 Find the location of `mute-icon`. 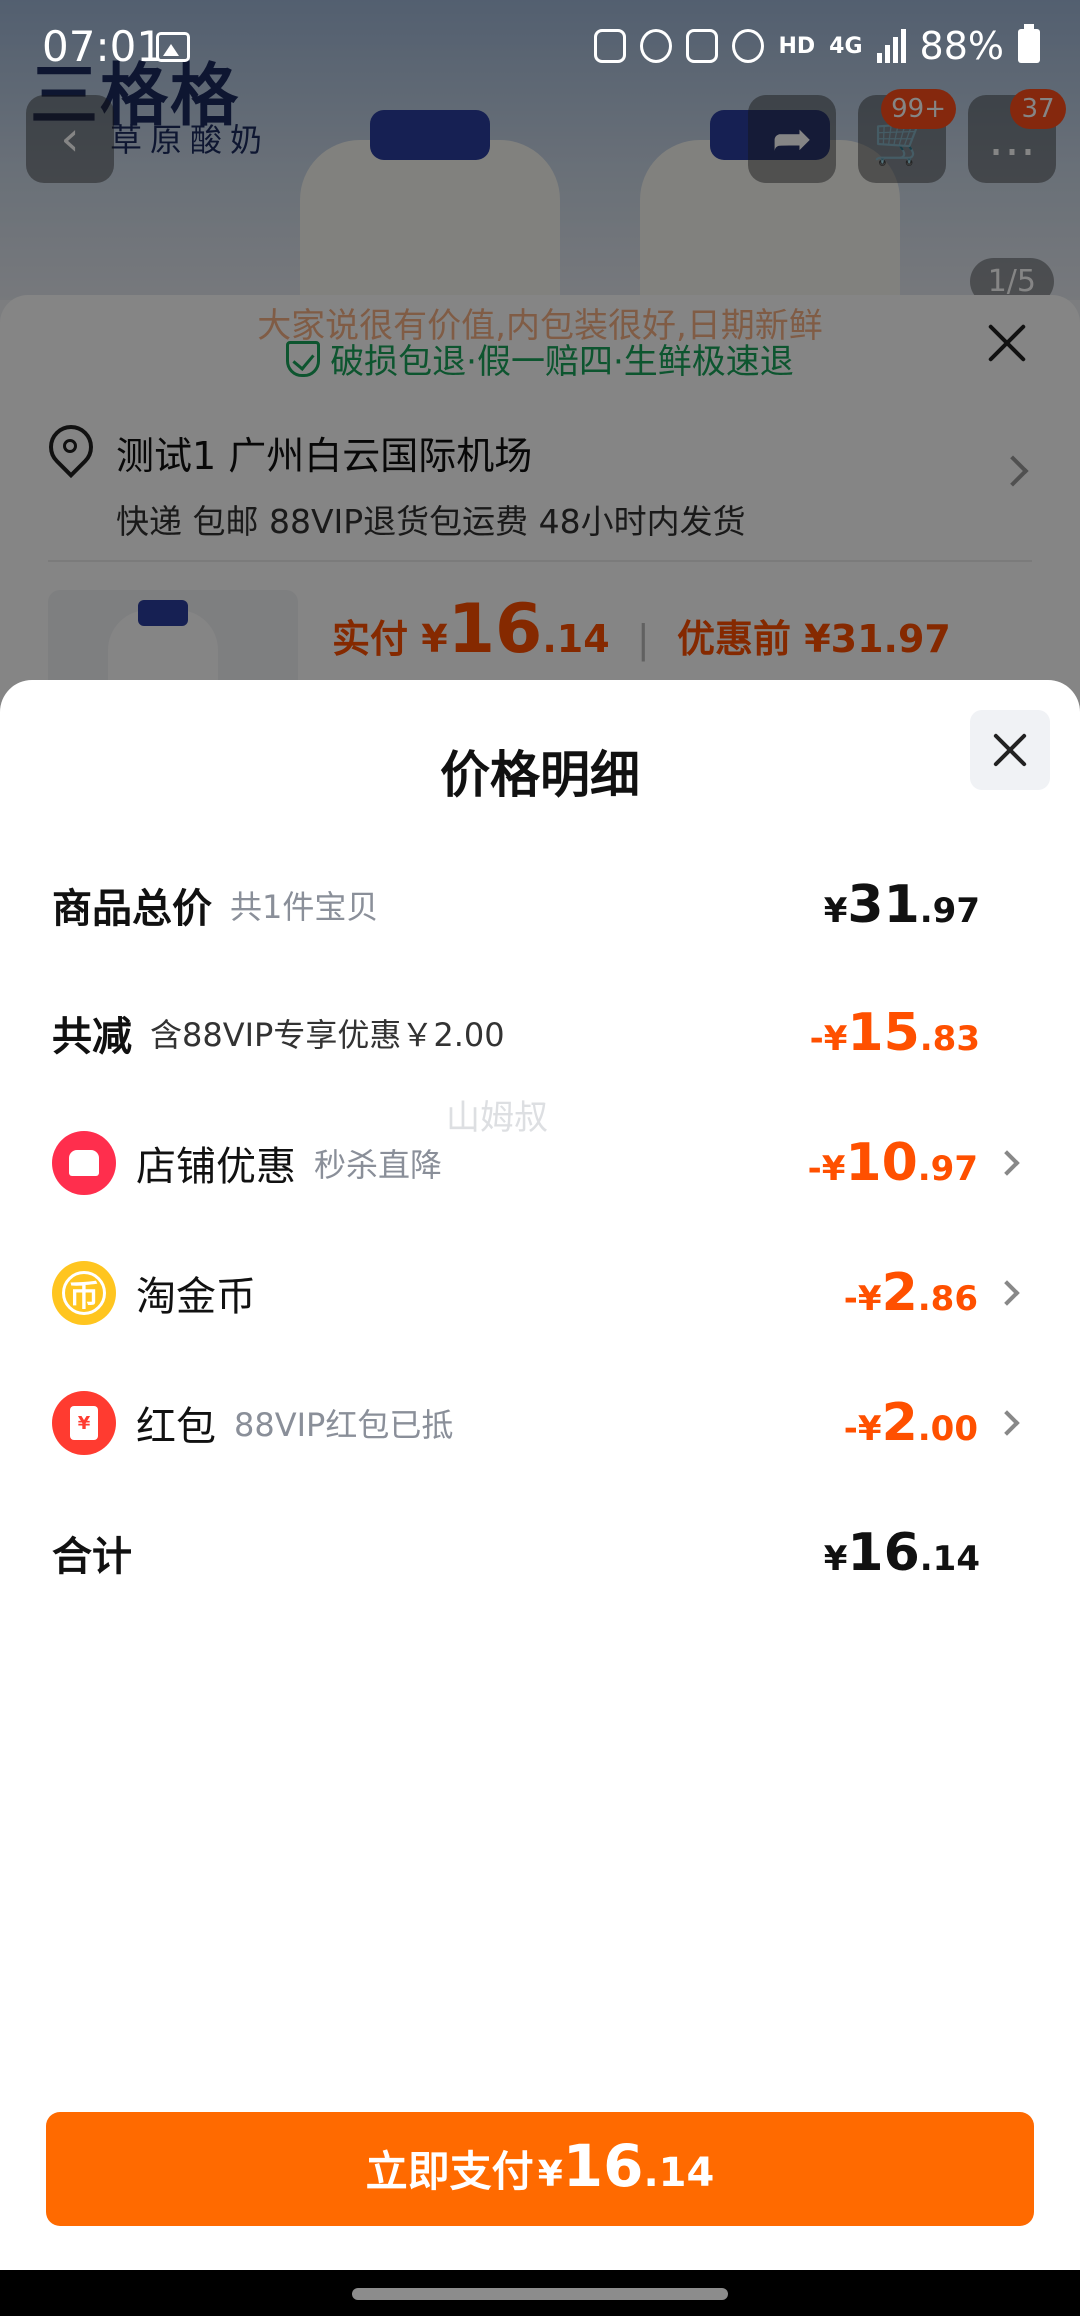

mute-icon is located at coordinates (702, 46).